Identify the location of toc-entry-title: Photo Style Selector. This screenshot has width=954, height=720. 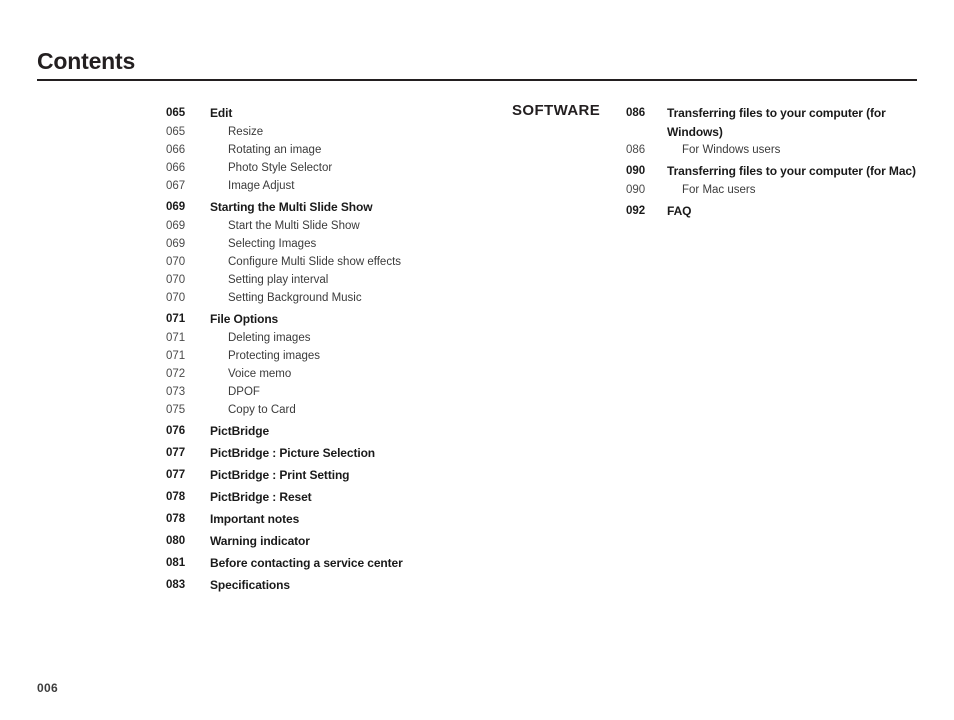
(280, 168).